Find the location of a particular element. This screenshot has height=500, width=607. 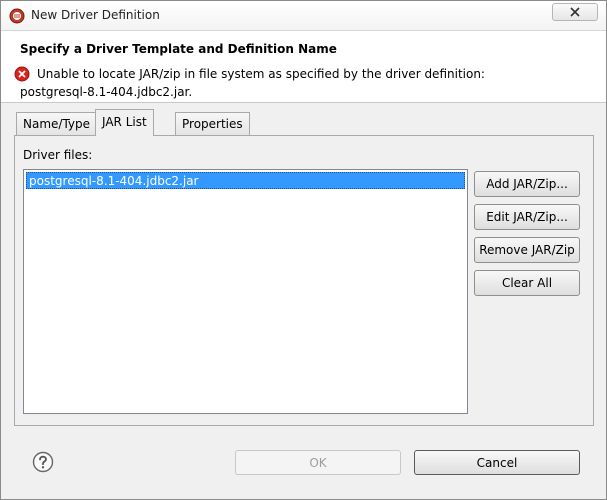

remove-jar-button: Remove JAR/Zip is located at coordinates (527, 250).